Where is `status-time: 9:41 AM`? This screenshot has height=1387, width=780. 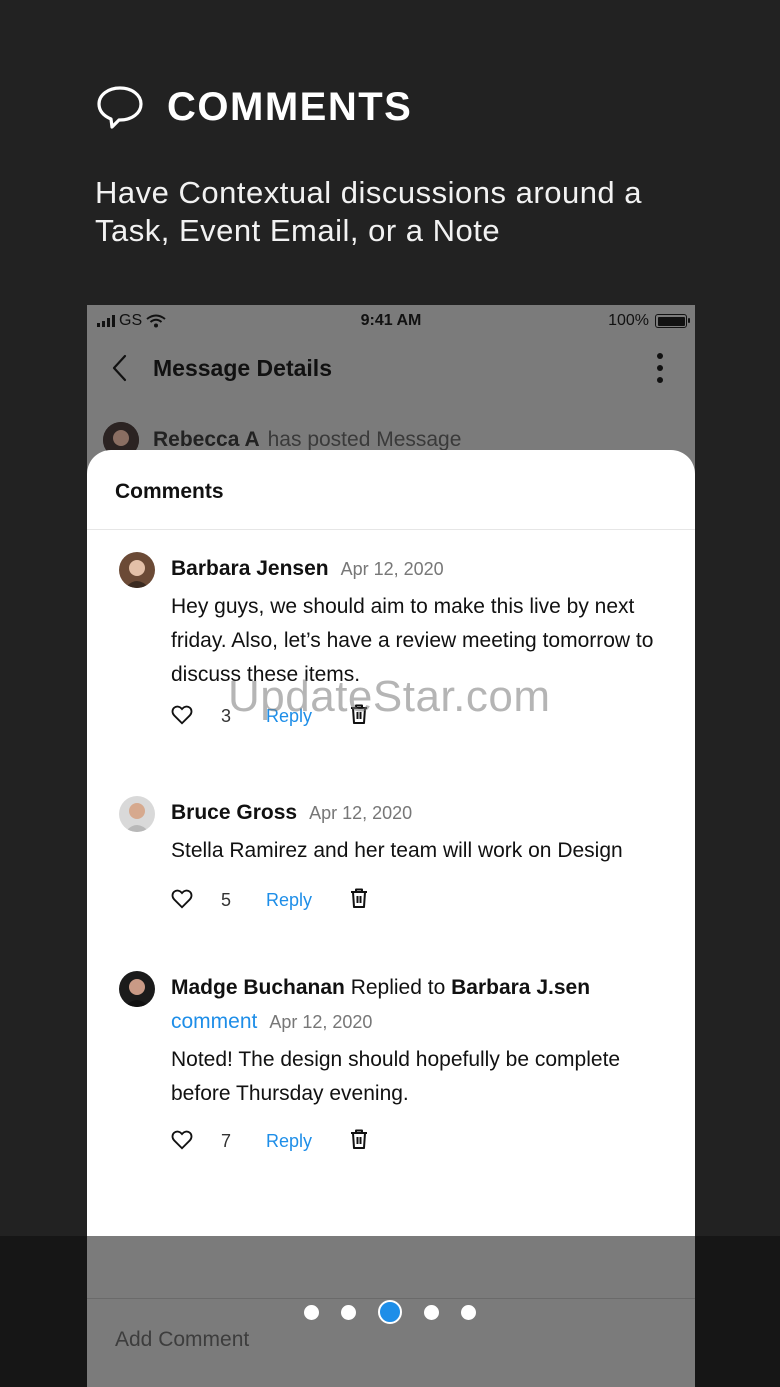 status-time: 9:41 AM is located at coordinates (391, 320).